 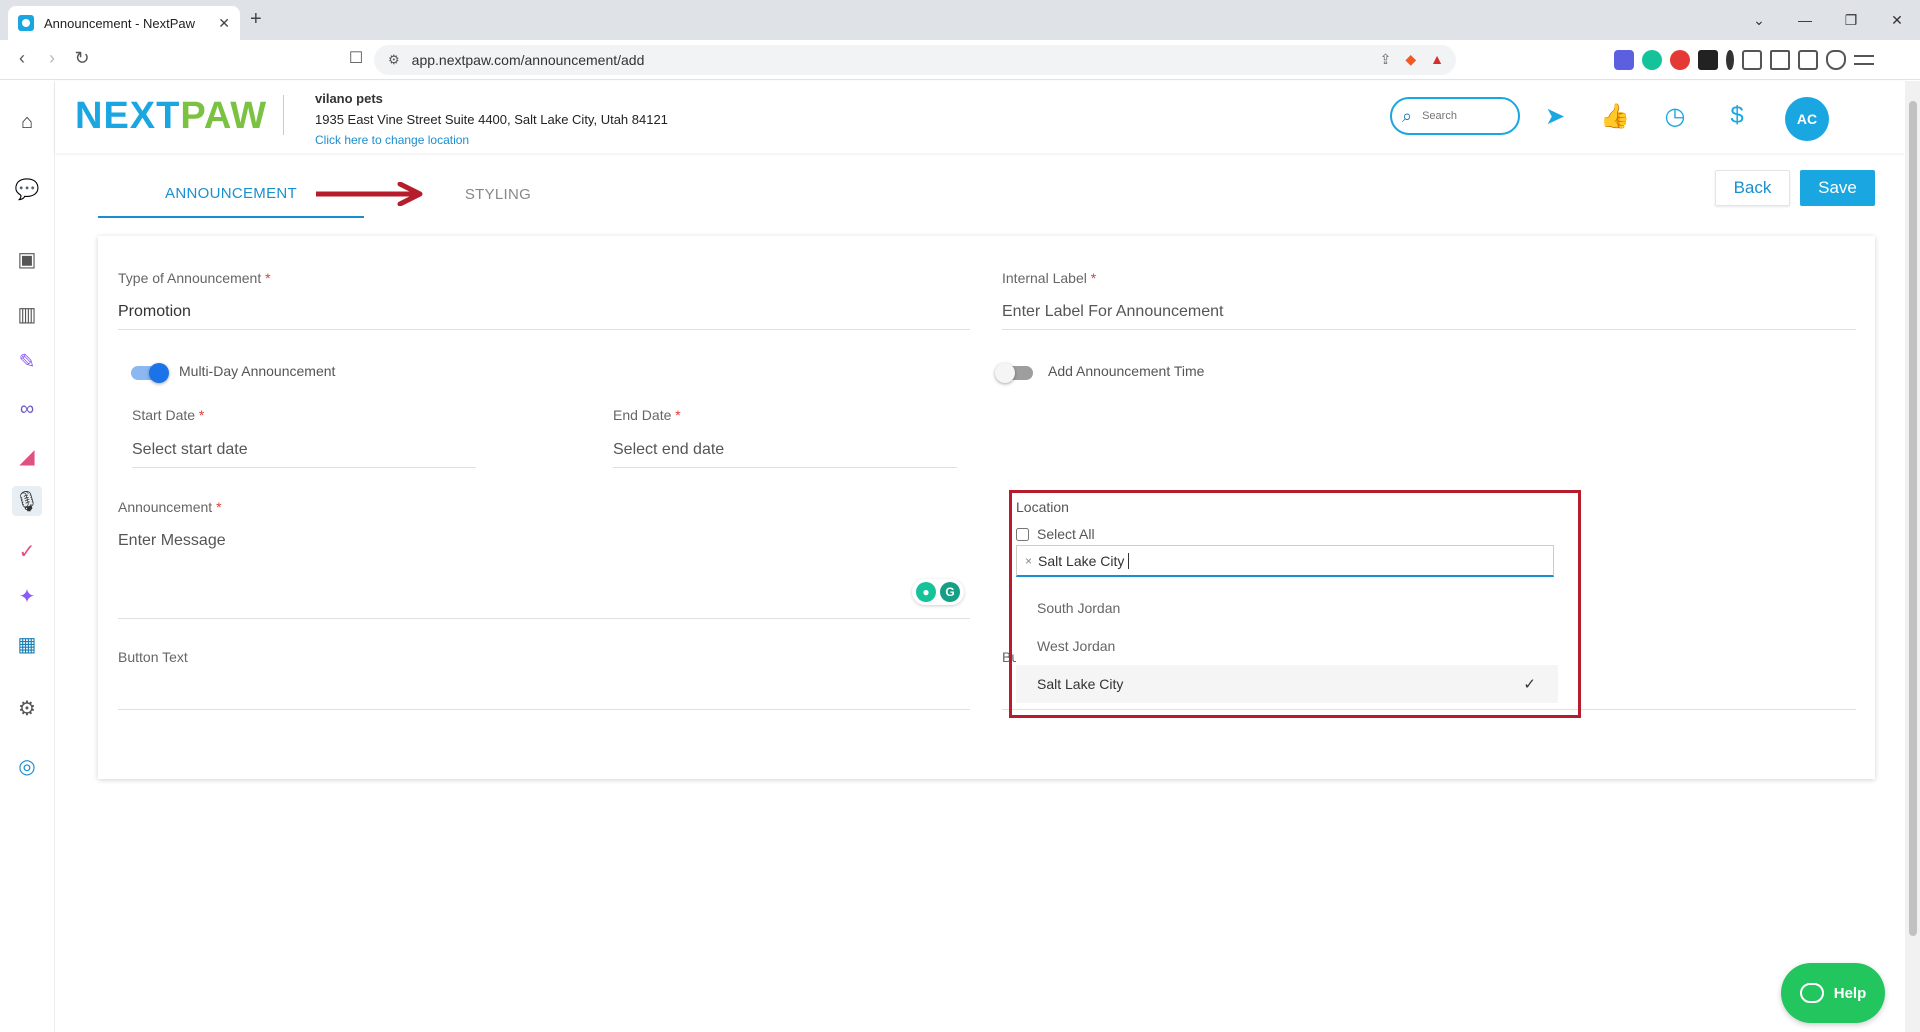 I want to click on location-label: Location, so click(x=1042, y=507).